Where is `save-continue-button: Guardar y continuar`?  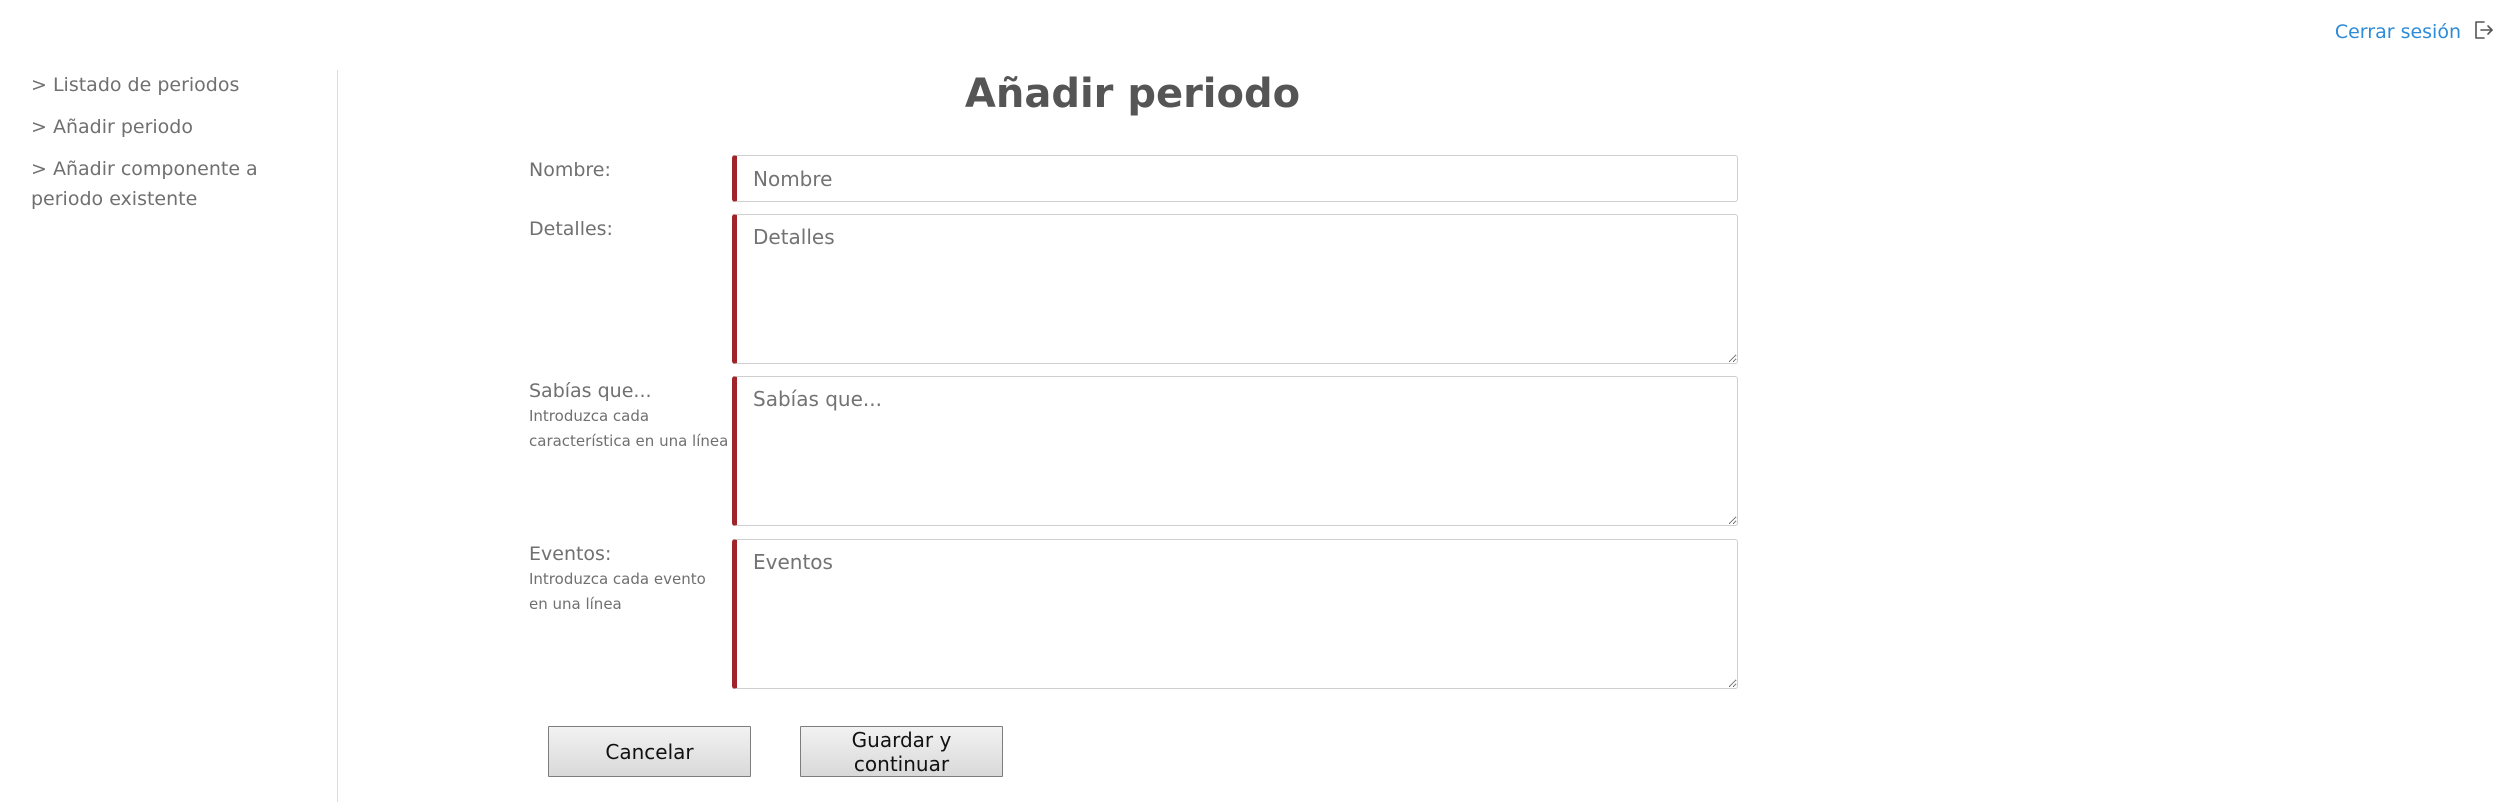
save-continue-button: Guardar y continuar is located at coordinates (901, 751).